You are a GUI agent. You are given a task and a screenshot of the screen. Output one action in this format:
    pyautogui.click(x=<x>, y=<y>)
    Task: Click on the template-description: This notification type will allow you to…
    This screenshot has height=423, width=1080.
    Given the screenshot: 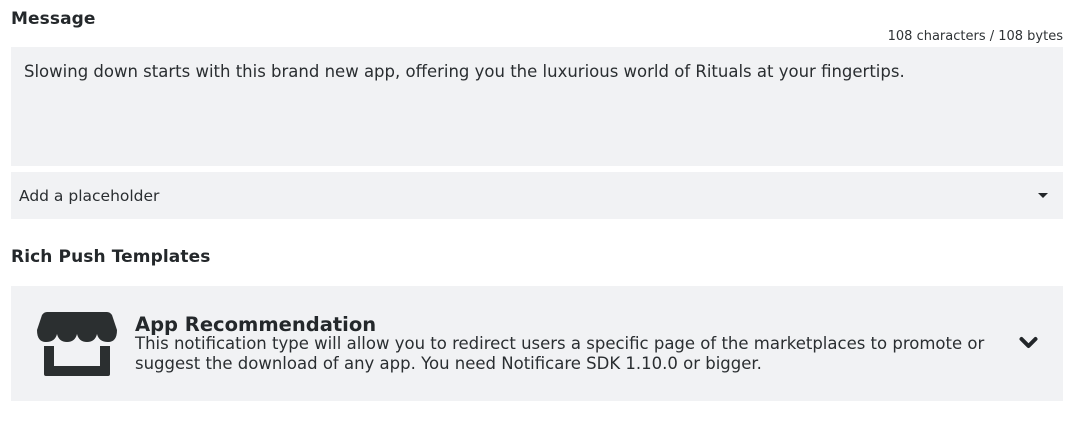 What is the action you would take?
    pyautogui.click(x=560, y=353)
    